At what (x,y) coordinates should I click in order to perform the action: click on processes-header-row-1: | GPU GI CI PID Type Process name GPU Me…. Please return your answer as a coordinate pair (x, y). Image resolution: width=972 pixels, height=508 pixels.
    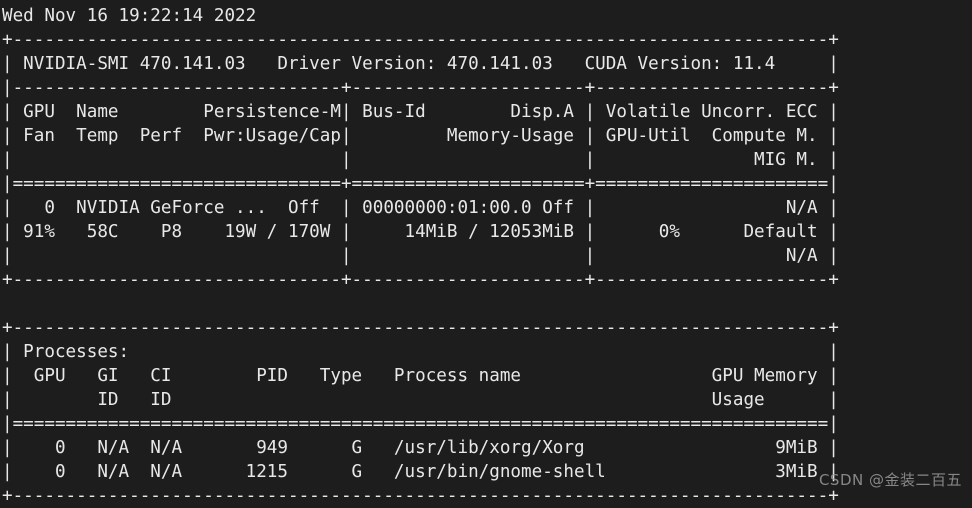
    Looking at the image, I should click on (420, 376).